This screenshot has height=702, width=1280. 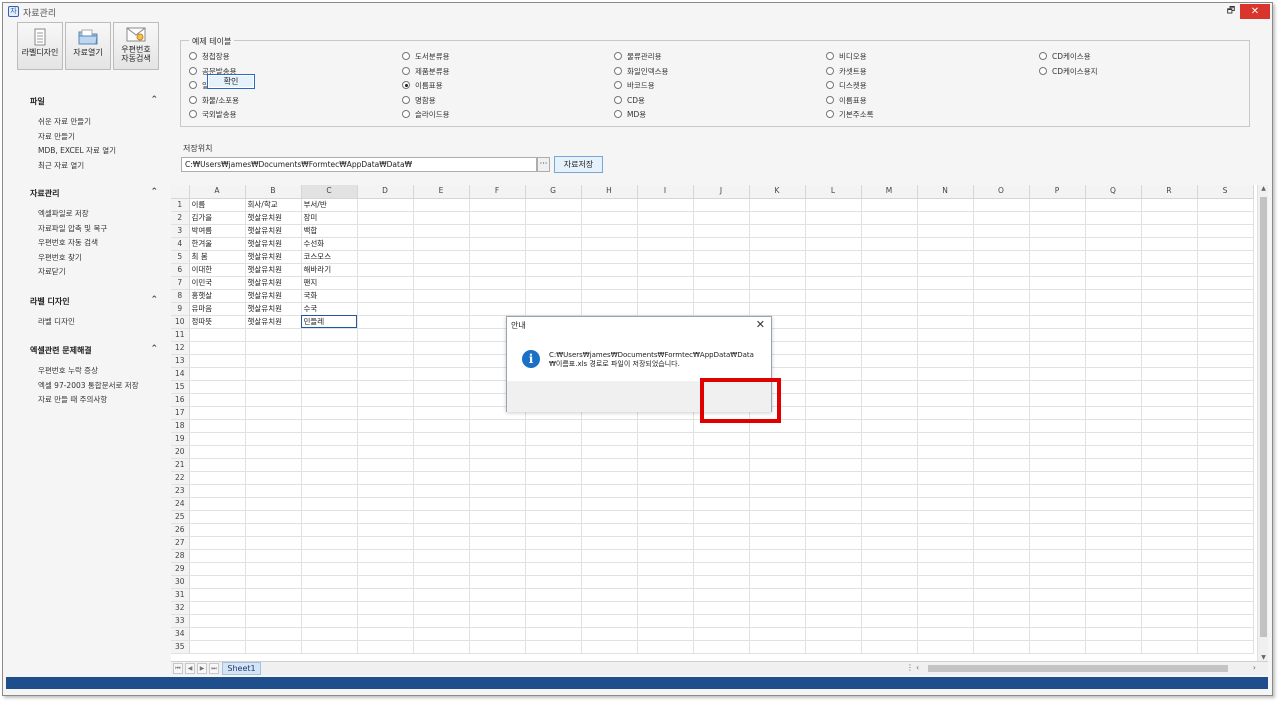 I want to click on next-sheet-icon: ▶, so click(x=202, y=668).